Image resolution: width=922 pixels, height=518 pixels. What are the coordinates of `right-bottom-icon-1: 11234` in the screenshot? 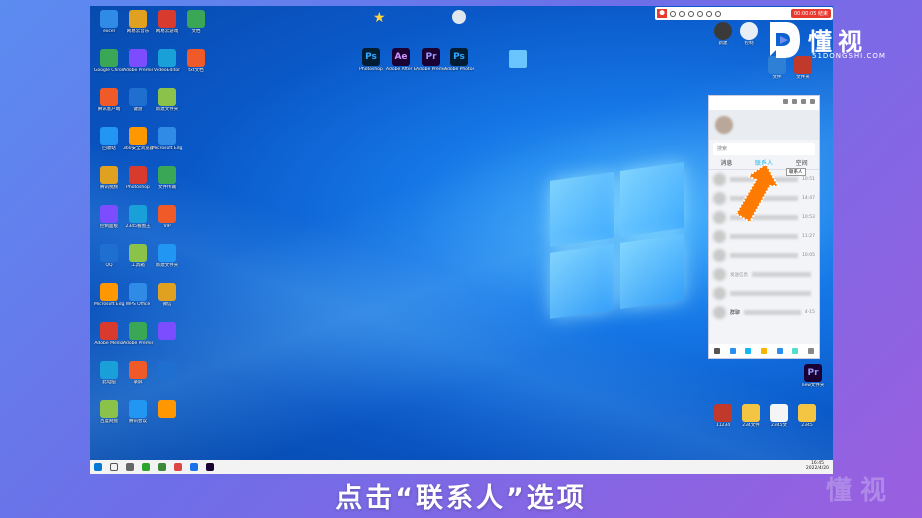 It's located at (723, 416).